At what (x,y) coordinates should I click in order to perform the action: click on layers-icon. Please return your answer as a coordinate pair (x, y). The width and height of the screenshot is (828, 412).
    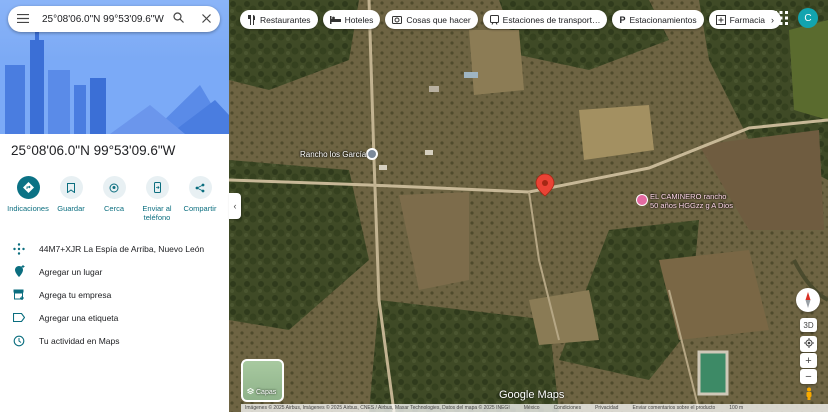
    Looking at the image, I should click on (250, 392).